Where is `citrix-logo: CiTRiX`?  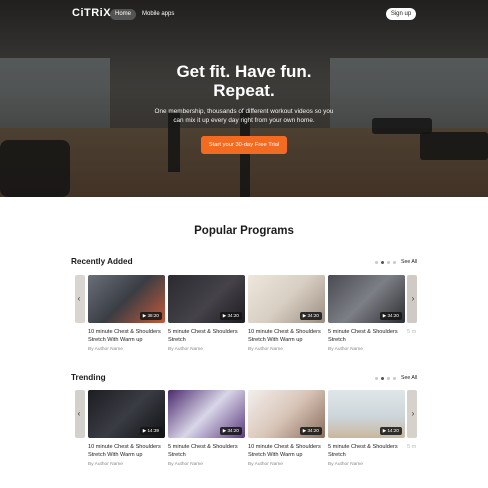
citrix-logo: CiTRiX is located at coordinates (91, 13).